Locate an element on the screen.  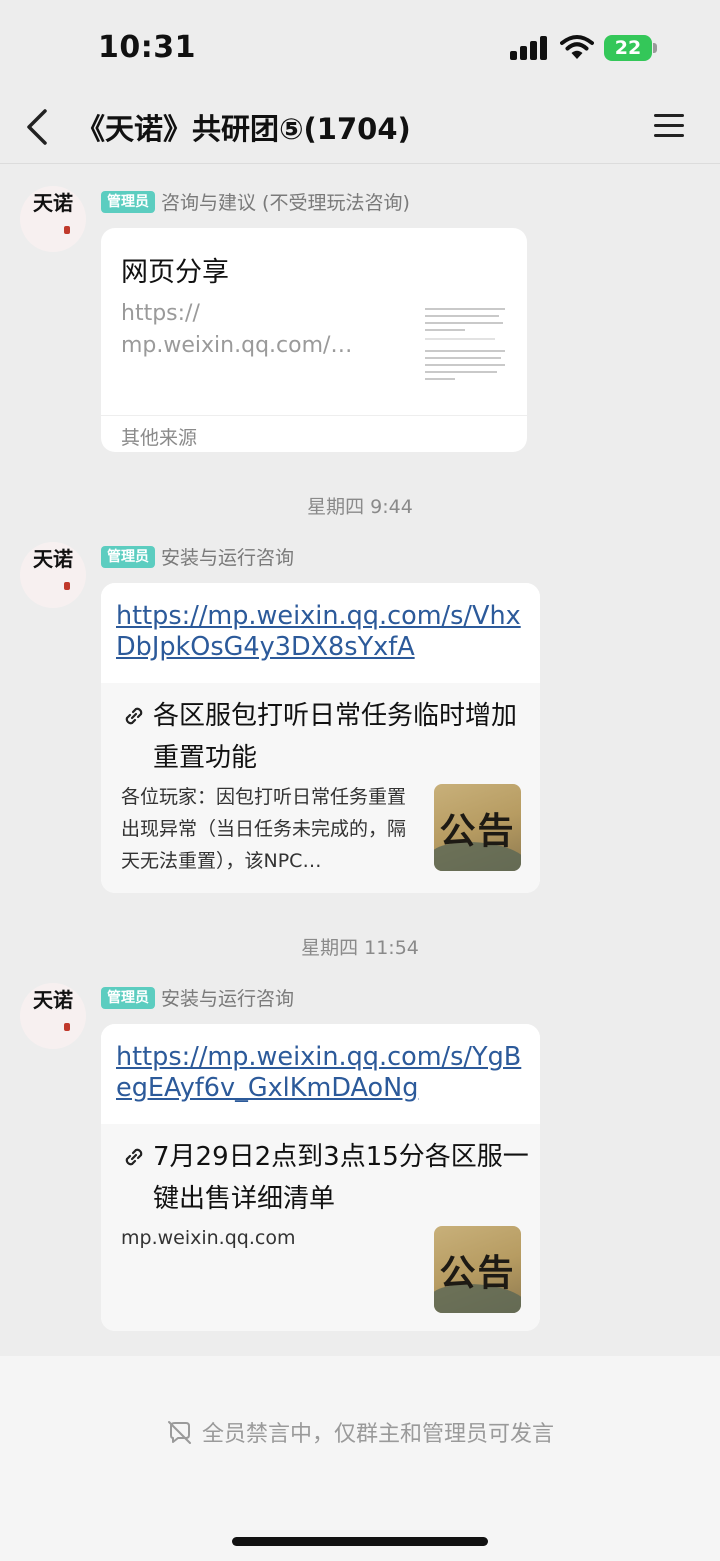
status-time: 10:31 is located at coordinates (147, 47).